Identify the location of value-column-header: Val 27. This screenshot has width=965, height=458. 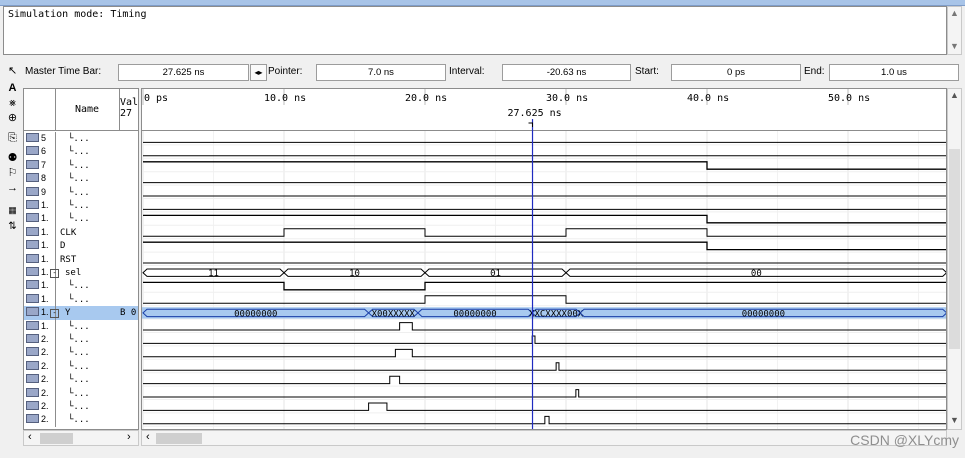
(129, 108).